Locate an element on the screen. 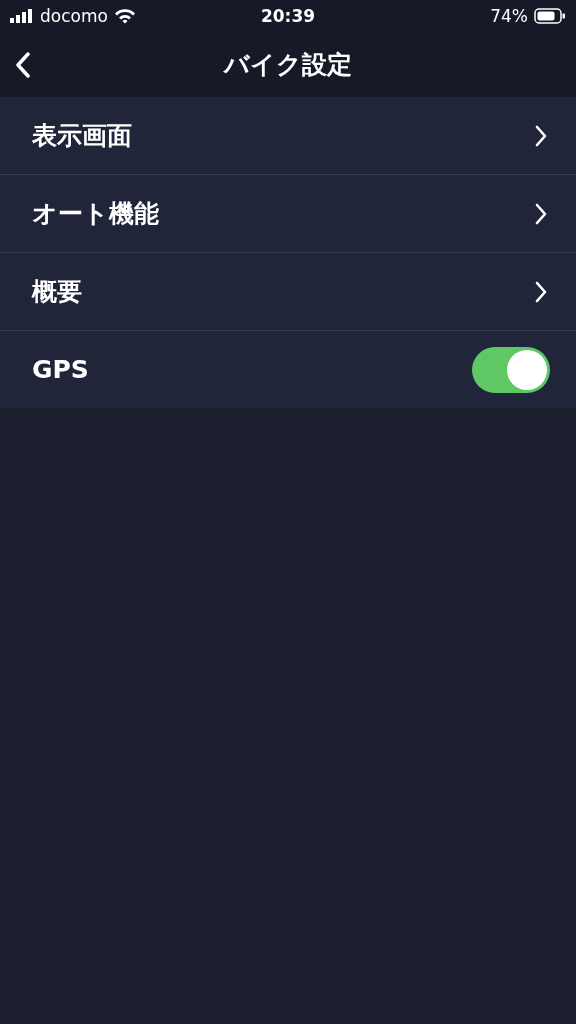 The height and width of the screenshot is (1024, 576). carrier-name: docomo is located at coordinates (74, 16).